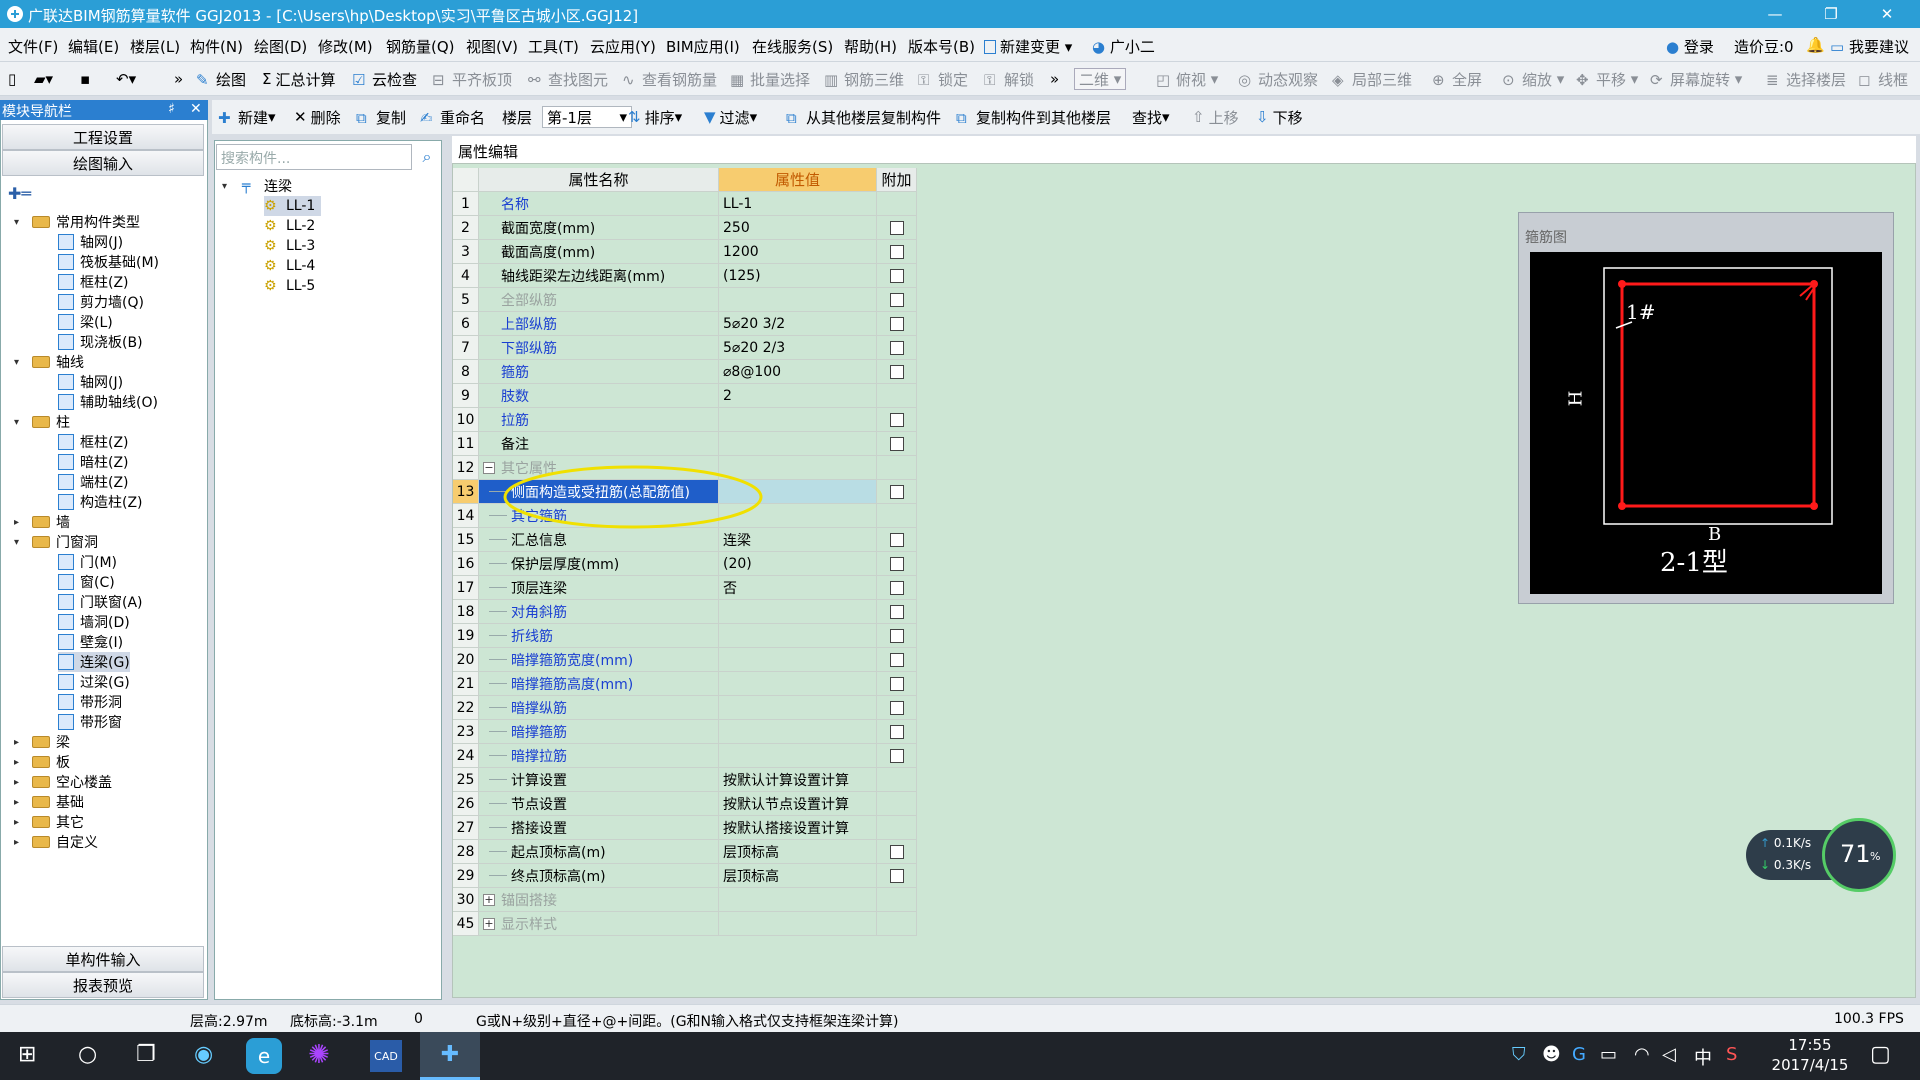  I want to click on browser-icon: e, so click(264, 1056).